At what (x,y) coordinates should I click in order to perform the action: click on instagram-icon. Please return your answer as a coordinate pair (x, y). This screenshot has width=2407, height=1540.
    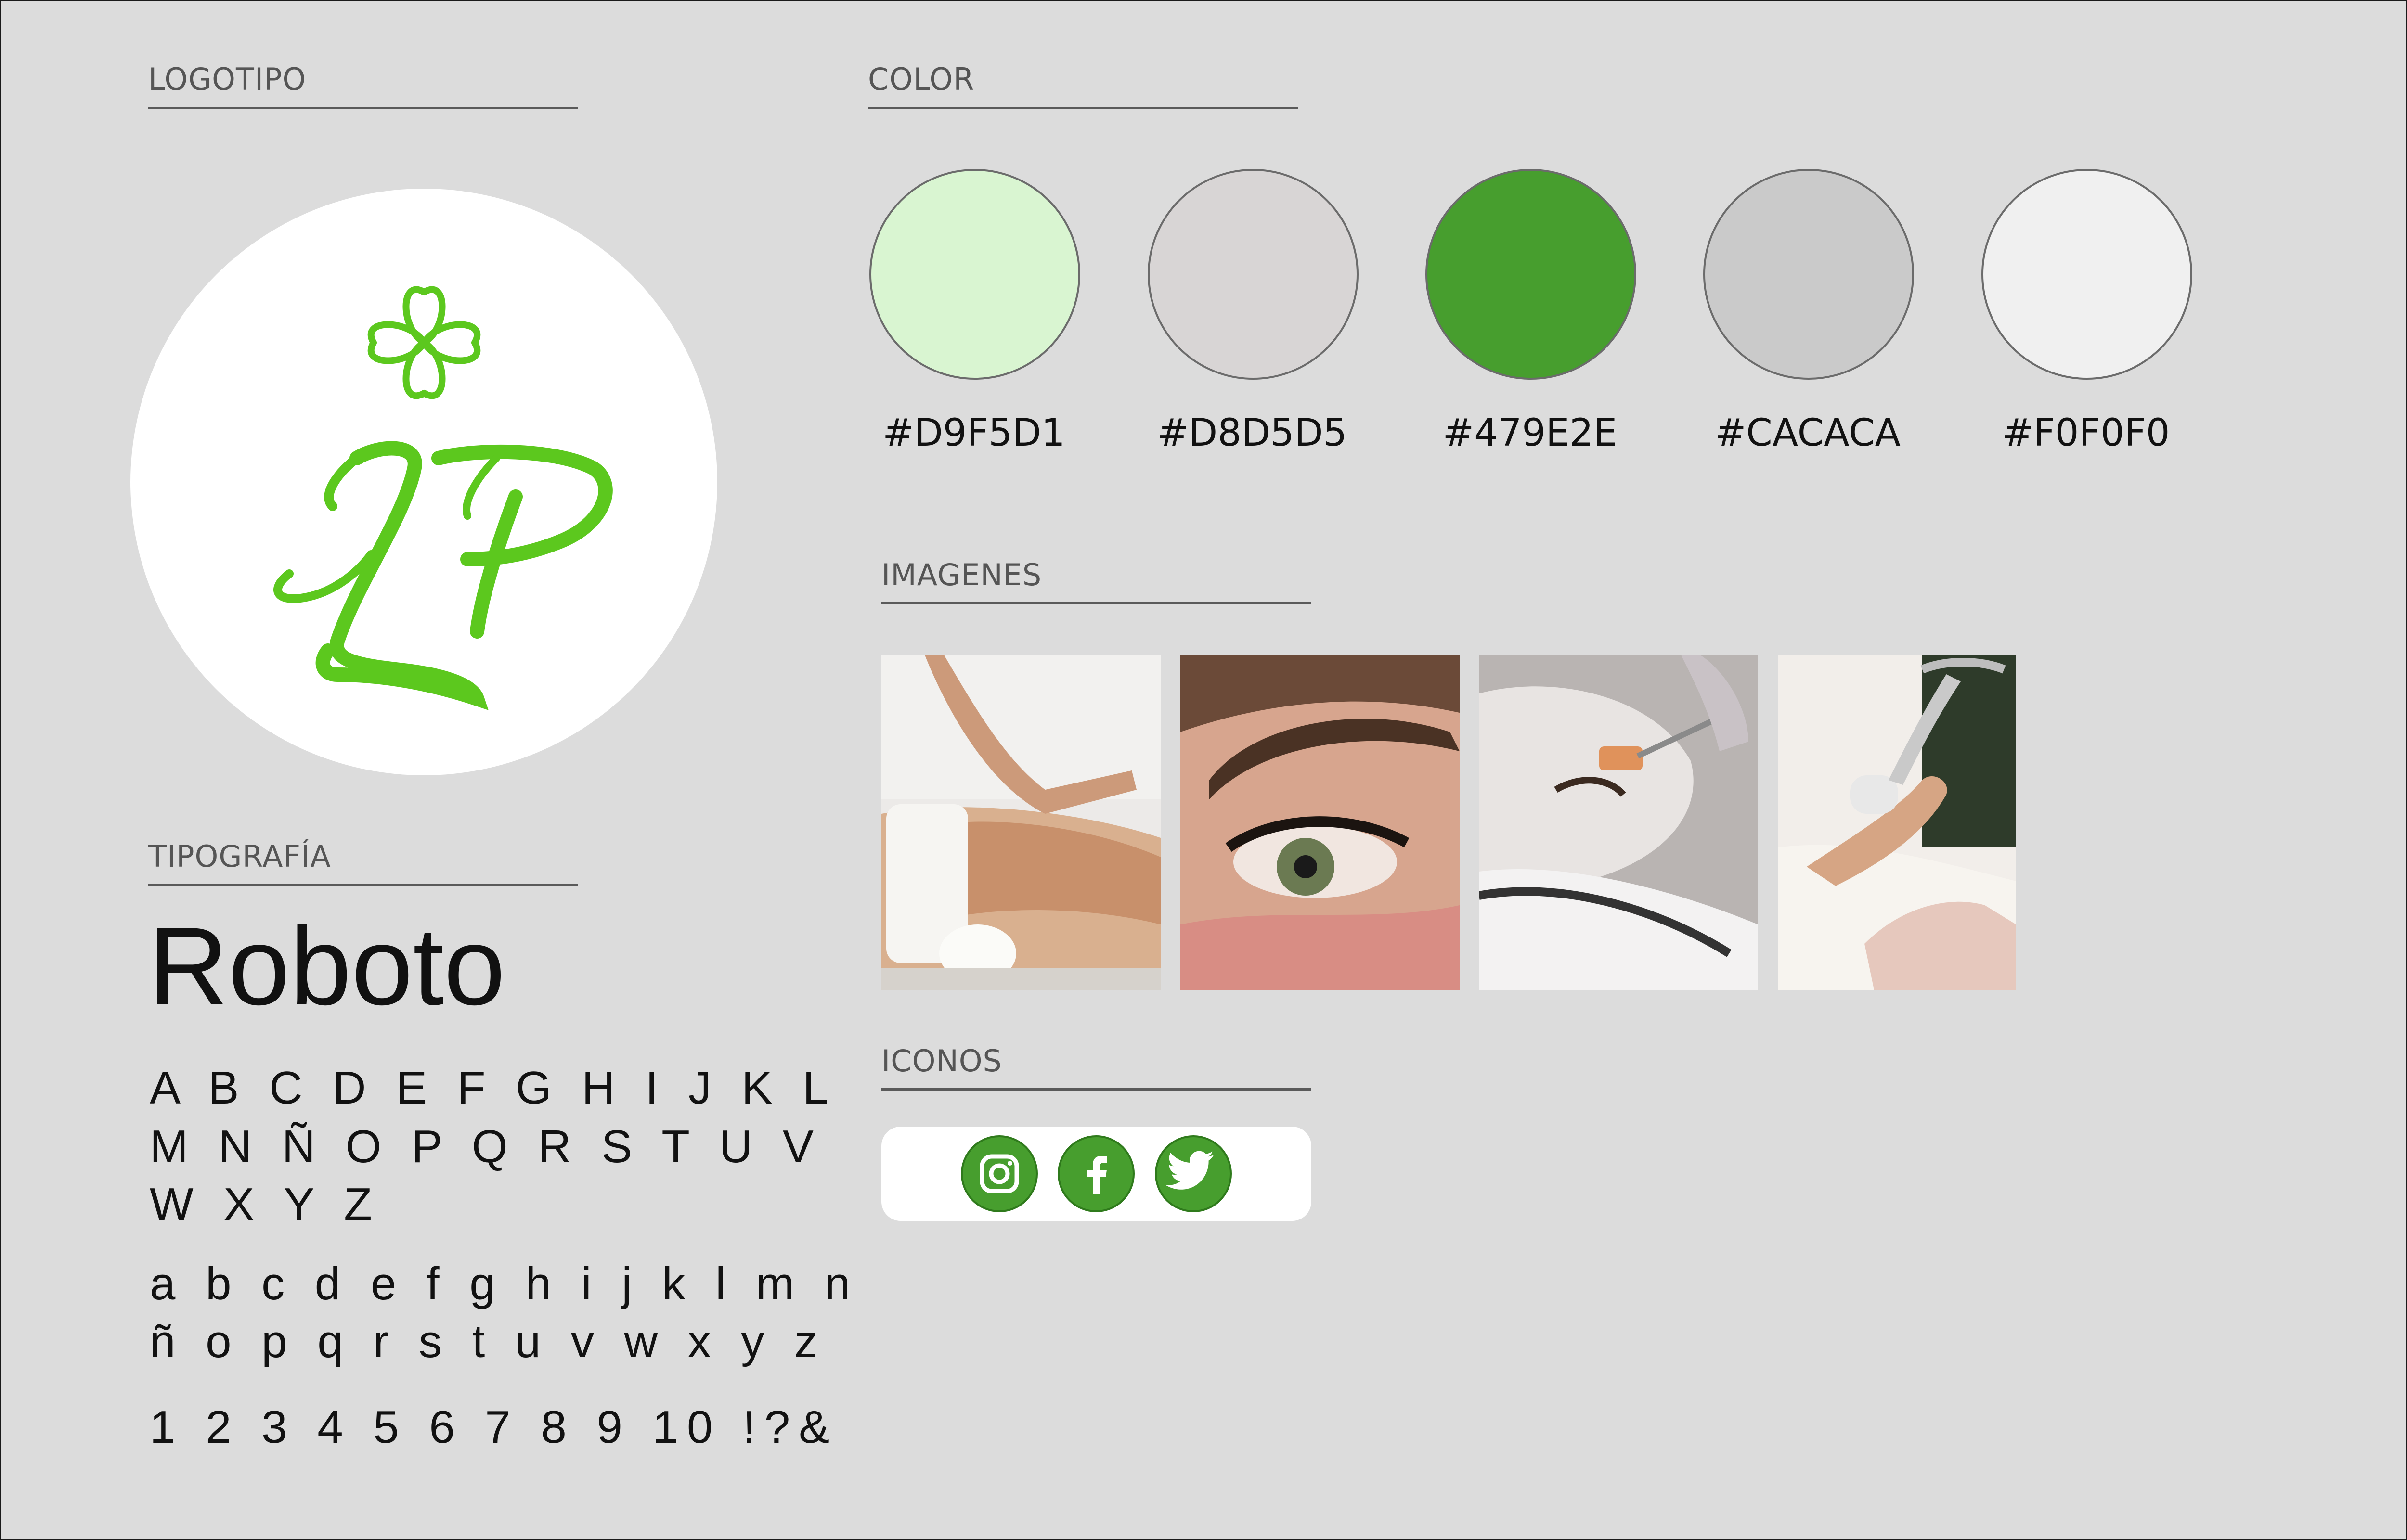
    Looking at the image, I should click on (999, 1173).